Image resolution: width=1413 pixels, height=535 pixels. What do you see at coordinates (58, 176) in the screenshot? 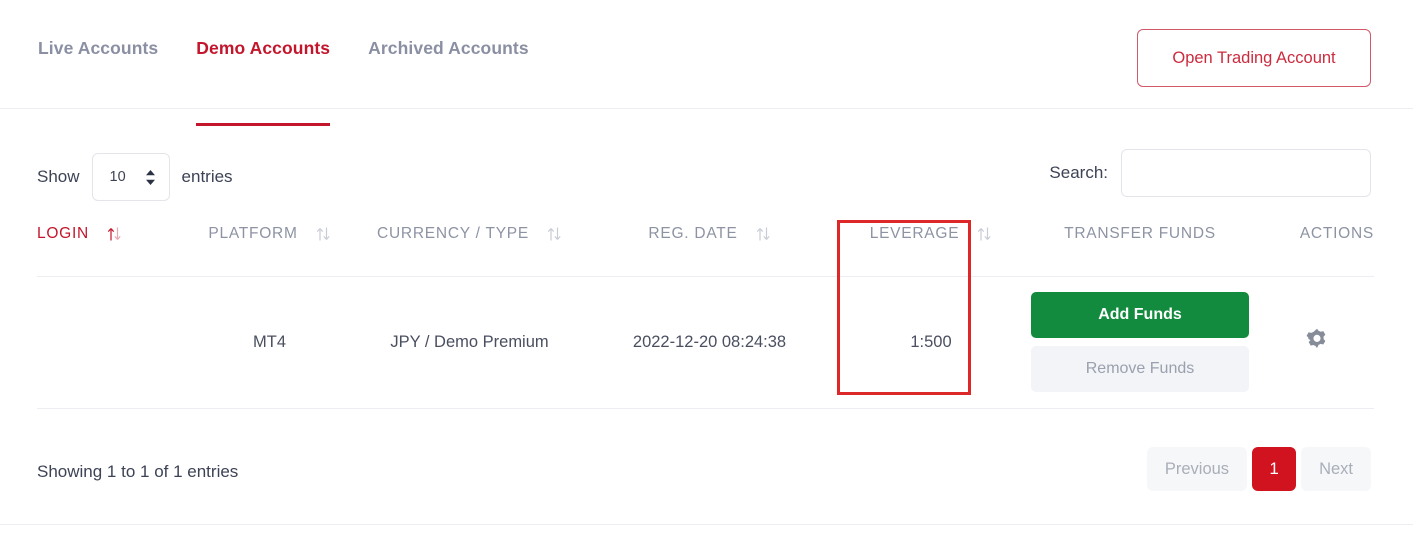
I see `show-label: Show` at bounding box center [58, 176].